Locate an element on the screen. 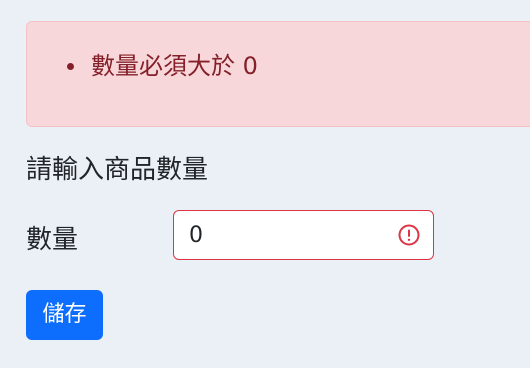  save-button: 儲存 is located at coordinates (64, 315).